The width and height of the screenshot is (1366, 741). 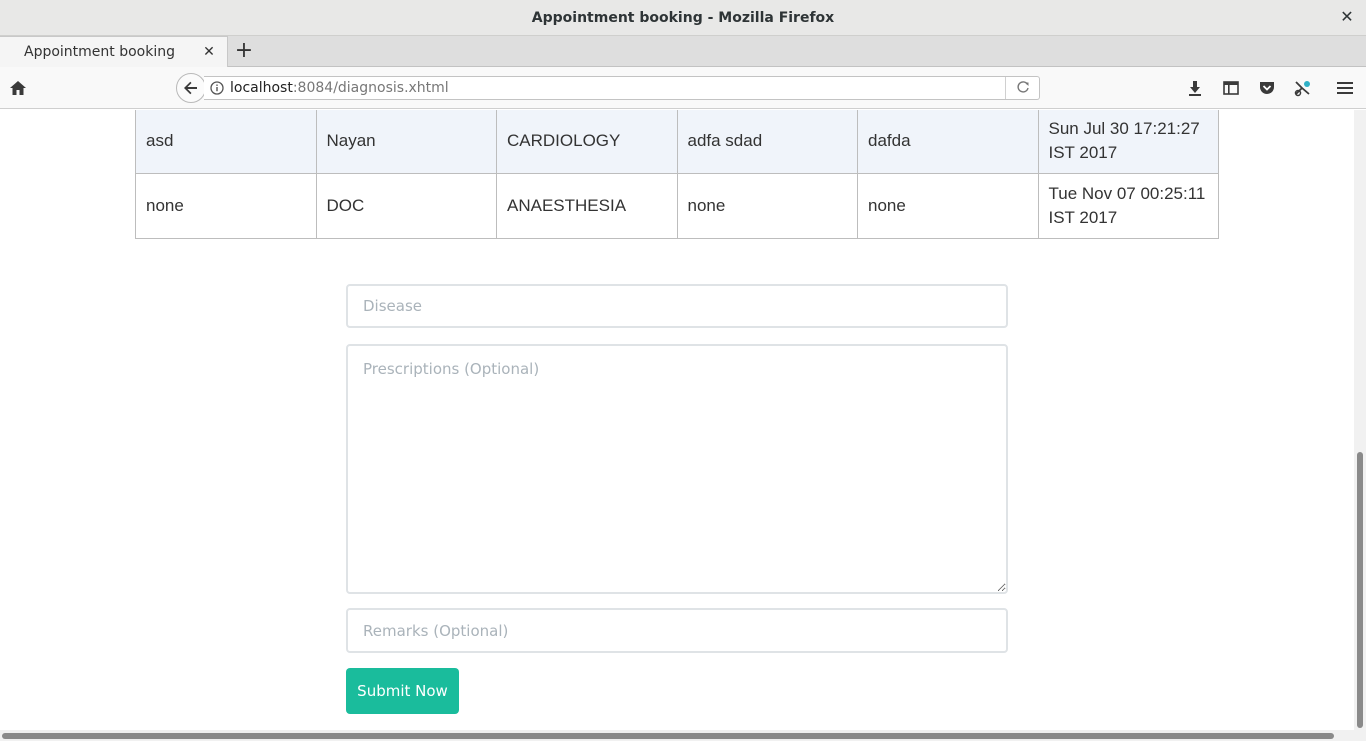 I want to click on url-path: :8084/diagnosis.xhtml, so click(x=370, y=88).